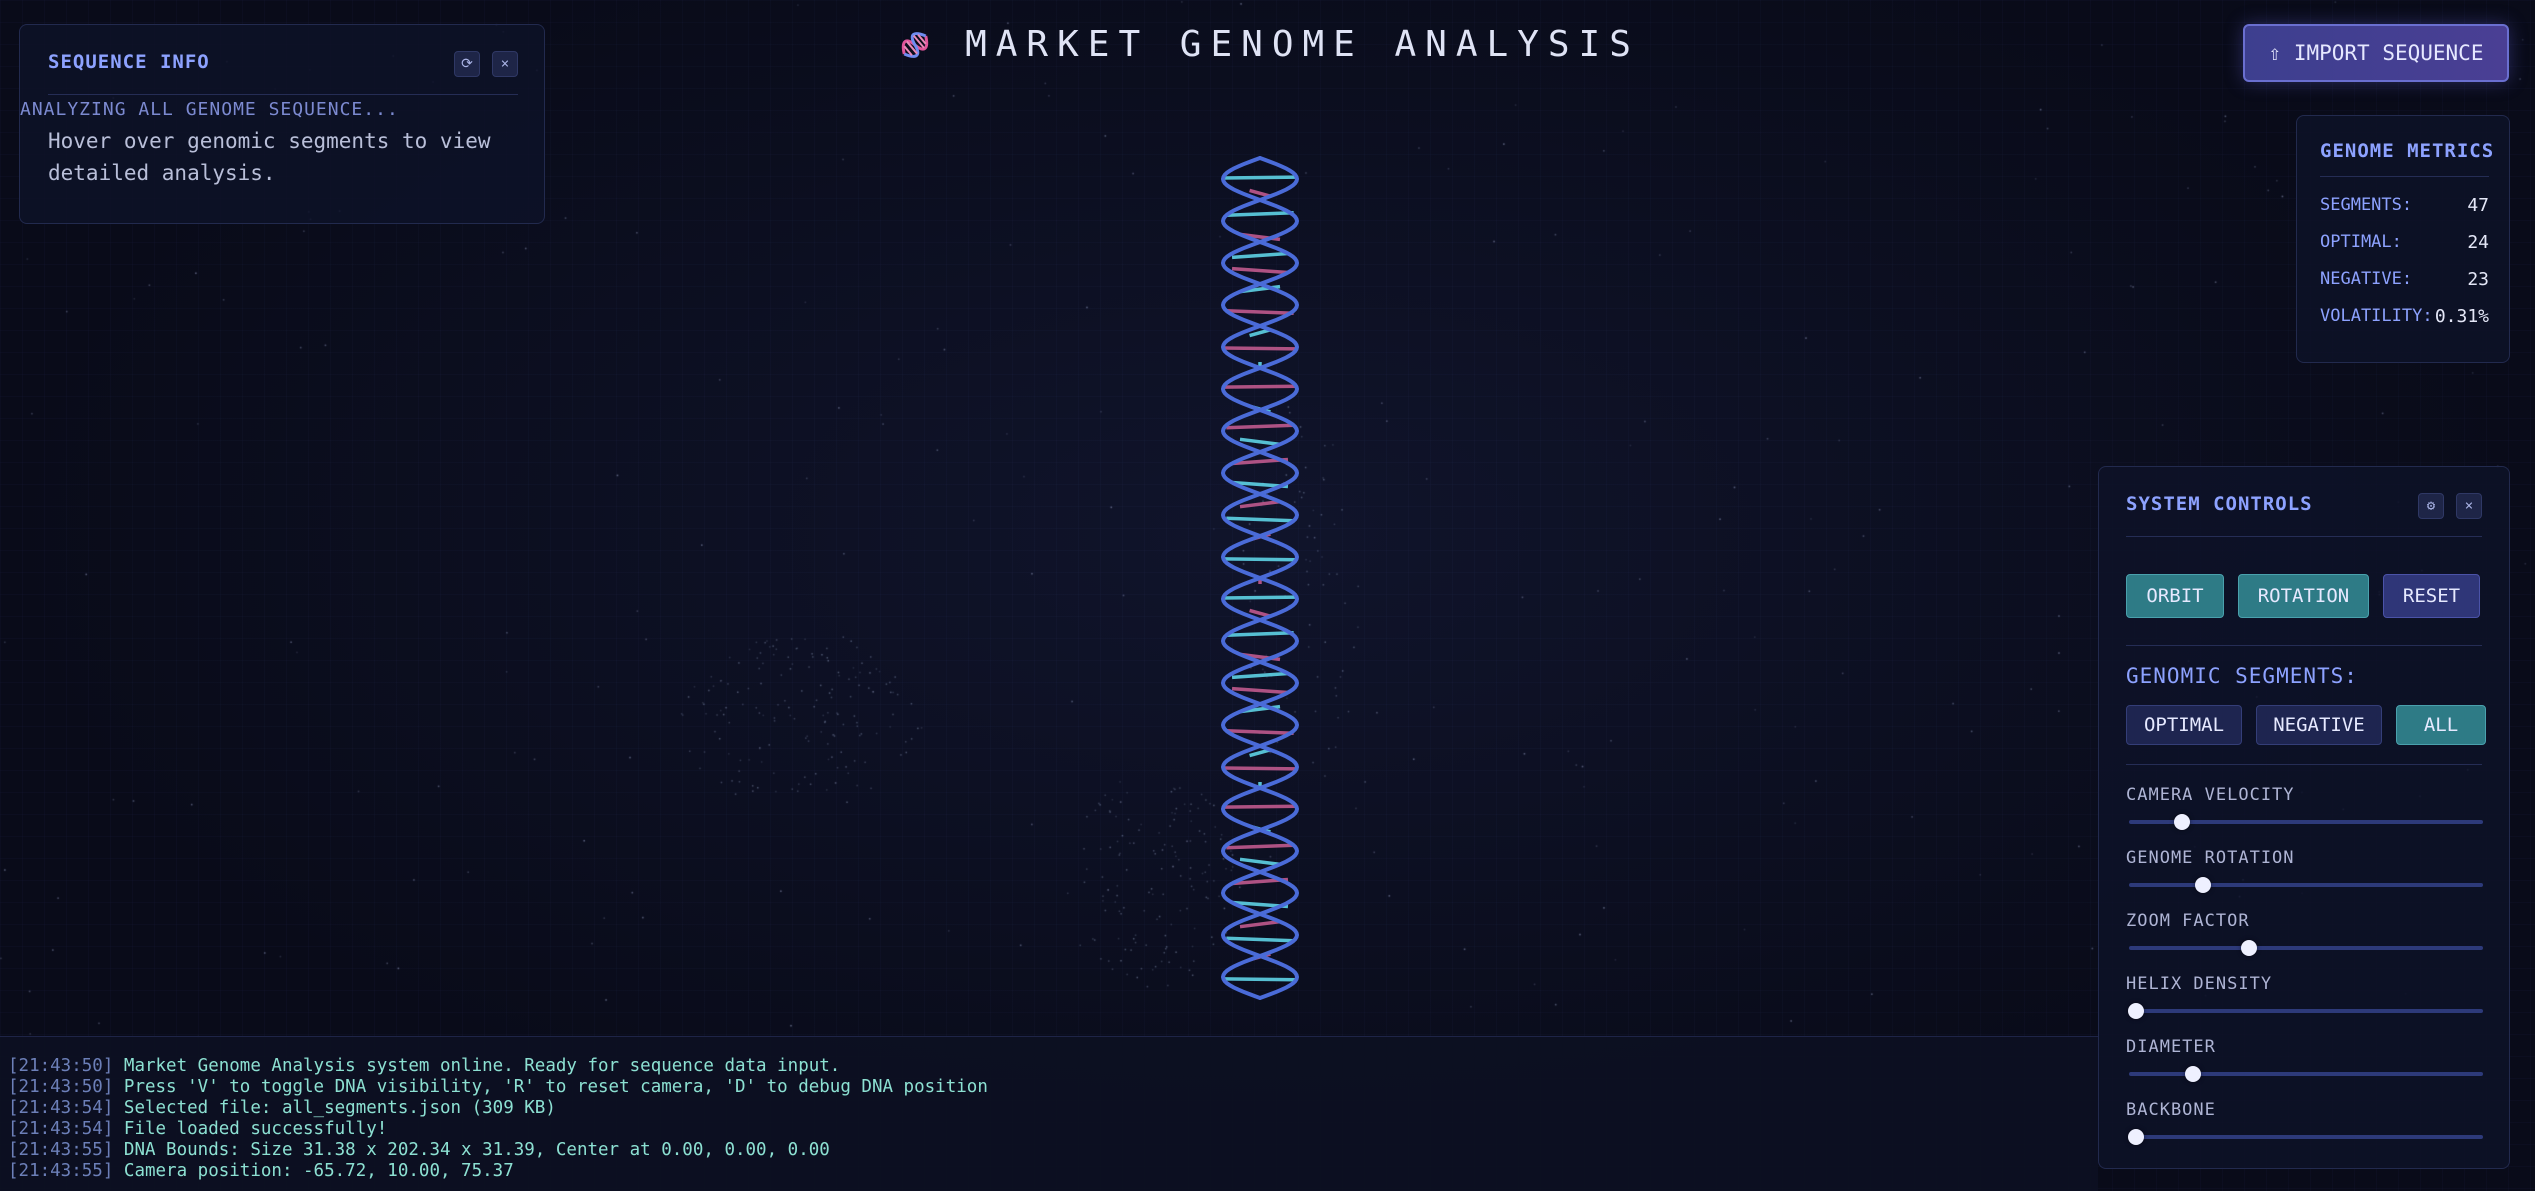  What do you see at coordinates (283, 73) in the screenshot?
I see `sequence-info-header: SEQUENCE INFO ⟳ ×` at bounding box center [283, 73].